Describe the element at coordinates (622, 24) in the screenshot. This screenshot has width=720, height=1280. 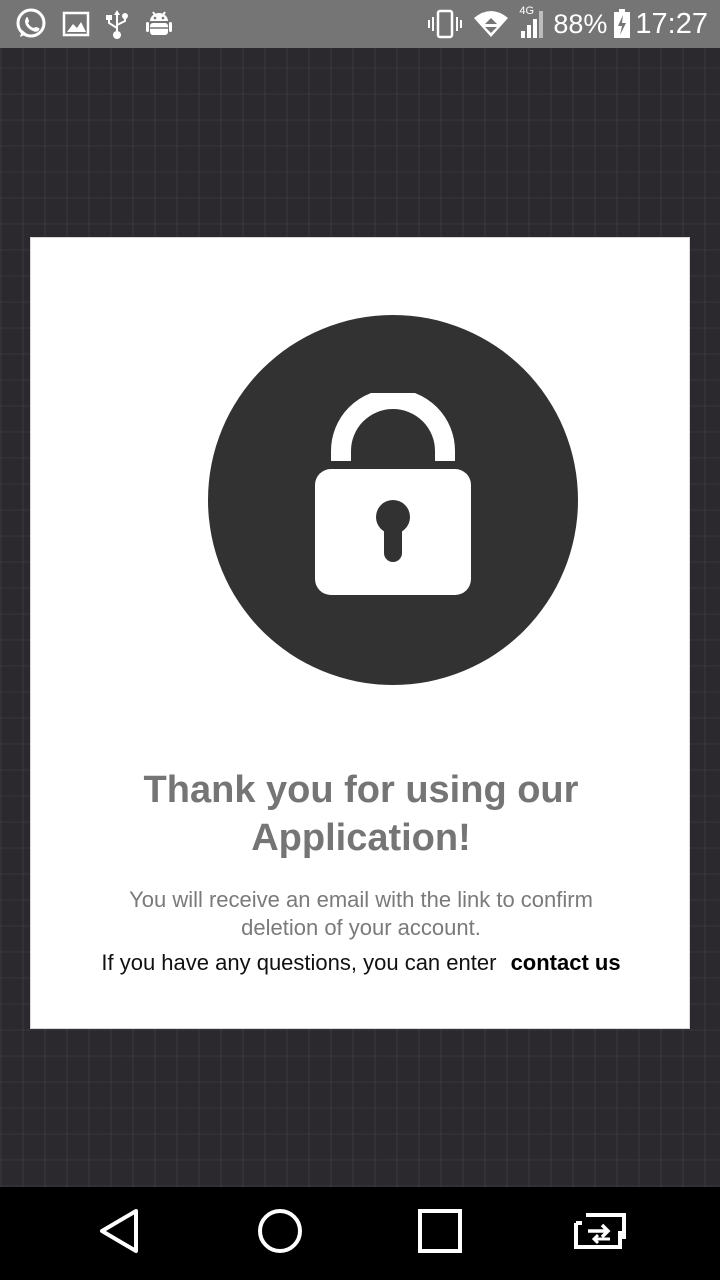
I see `battery-charging-icon` at that location.